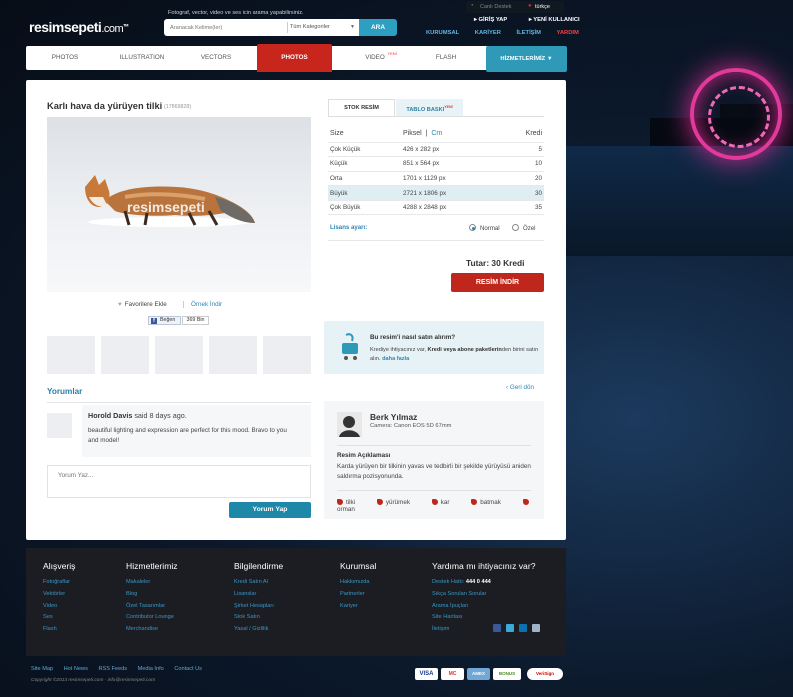 Image resolution: width=793 pixels, height=697 pixels. What do you see at coordinates (545, 674) in the screenshot?
I see `verisign-badge-icon: VeriSign` at bounding box center [545, 674].